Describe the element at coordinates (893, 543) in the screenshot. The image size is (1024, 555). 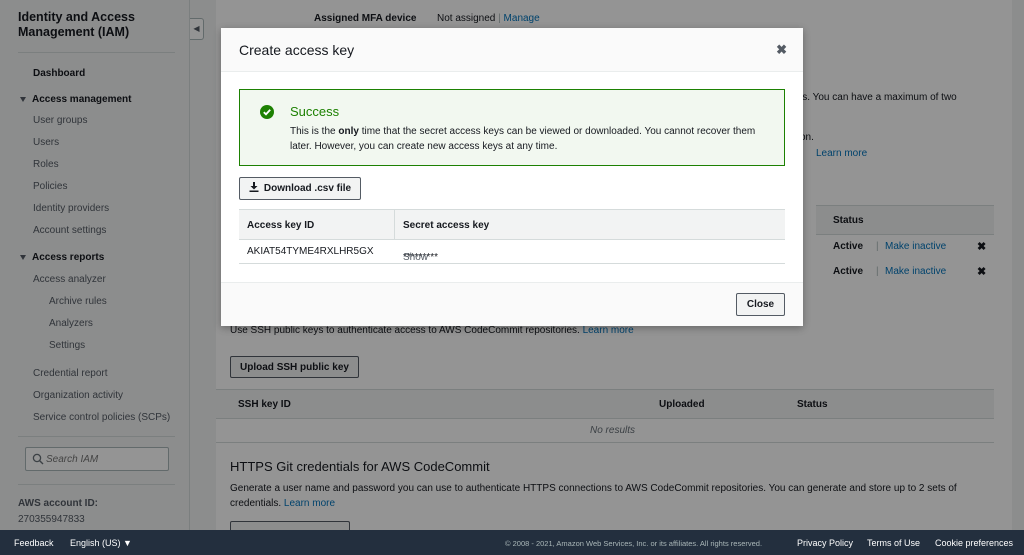
I see `terms-of-use-link: Terms of Use` at that location.